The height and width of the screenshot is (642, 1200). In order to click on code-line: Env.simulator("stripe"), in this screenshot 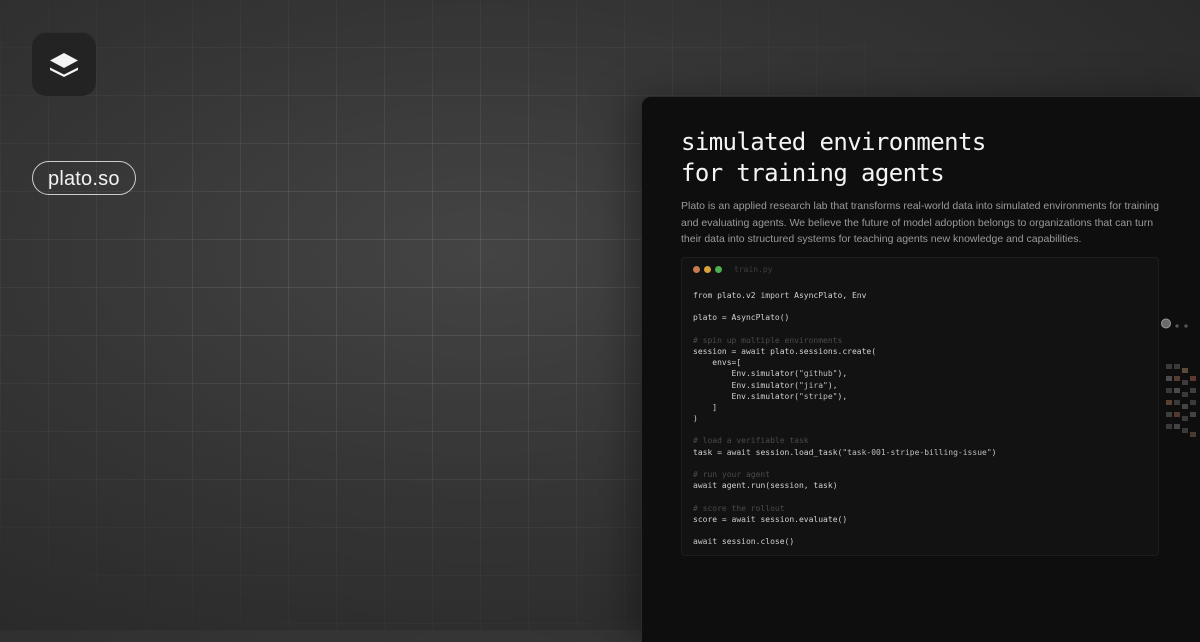, I will do `click(844, 396)`.